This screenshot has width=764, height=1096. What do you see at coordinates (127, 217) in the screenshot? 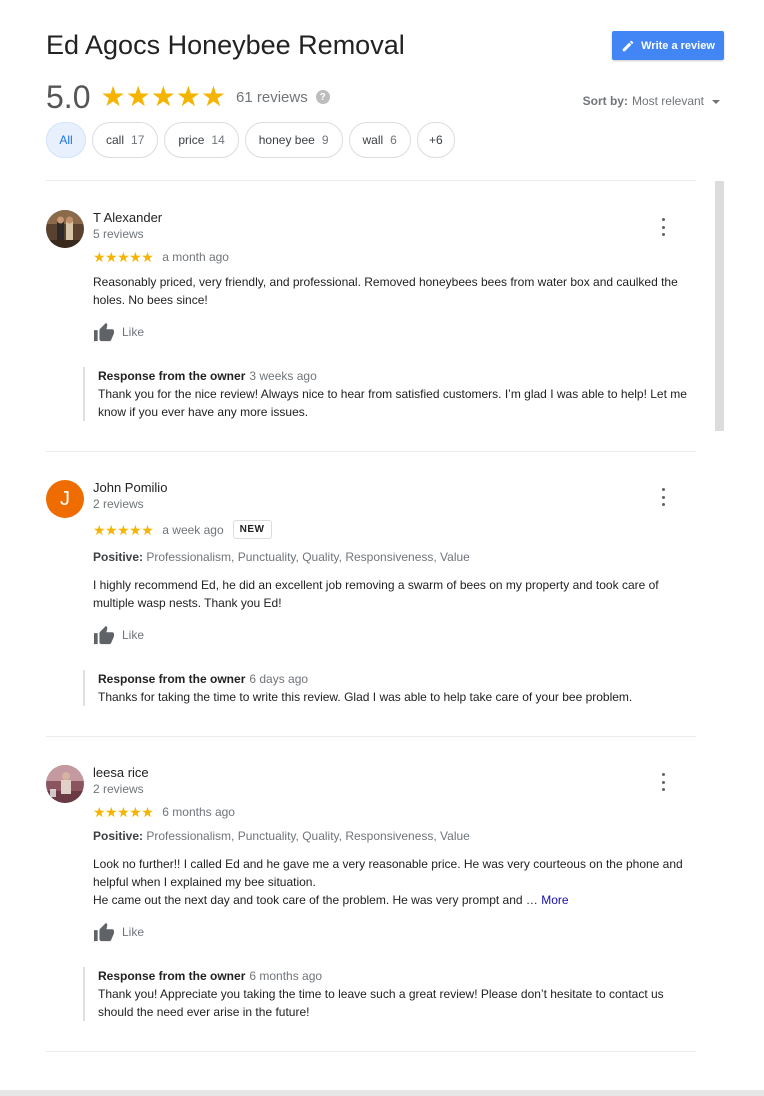
I see `reviewer-name: T Alexander` at bounding box center [127, 217].